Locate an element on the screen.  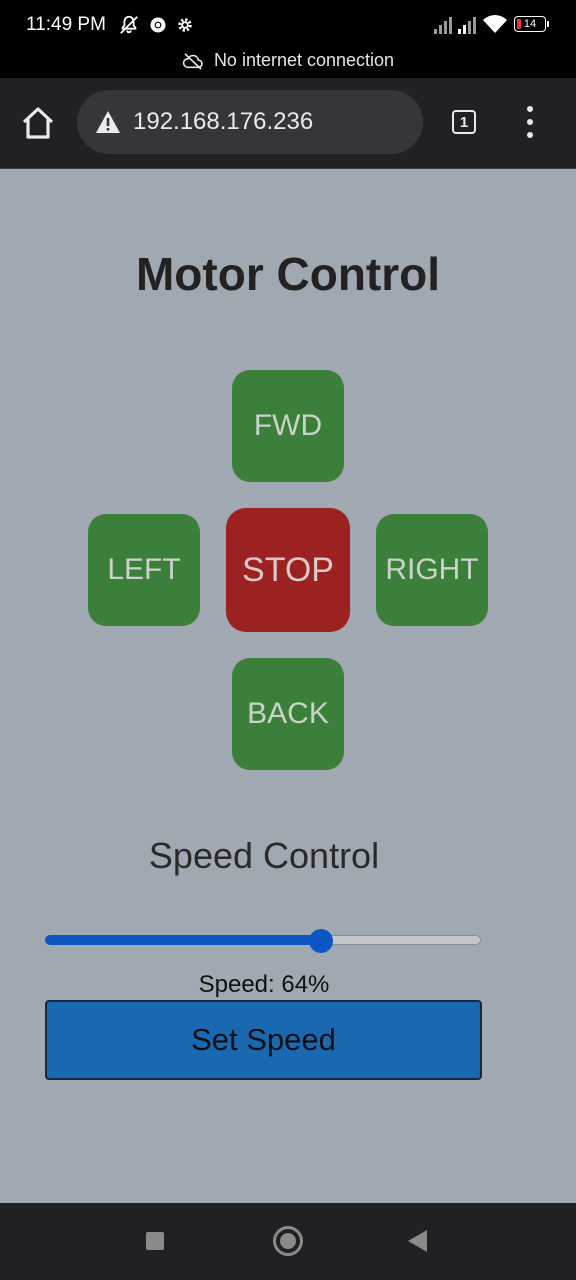
tabs-button: 1 is located at coordinates (464, 122).